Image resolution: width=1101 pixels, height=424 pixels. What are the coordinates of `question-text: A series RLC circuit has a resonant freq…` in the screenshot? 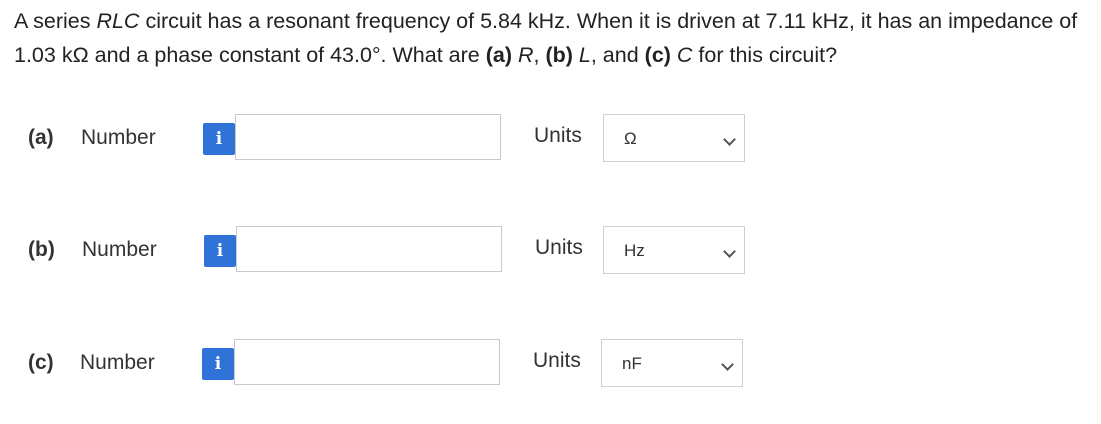 It's located at (546, 38).